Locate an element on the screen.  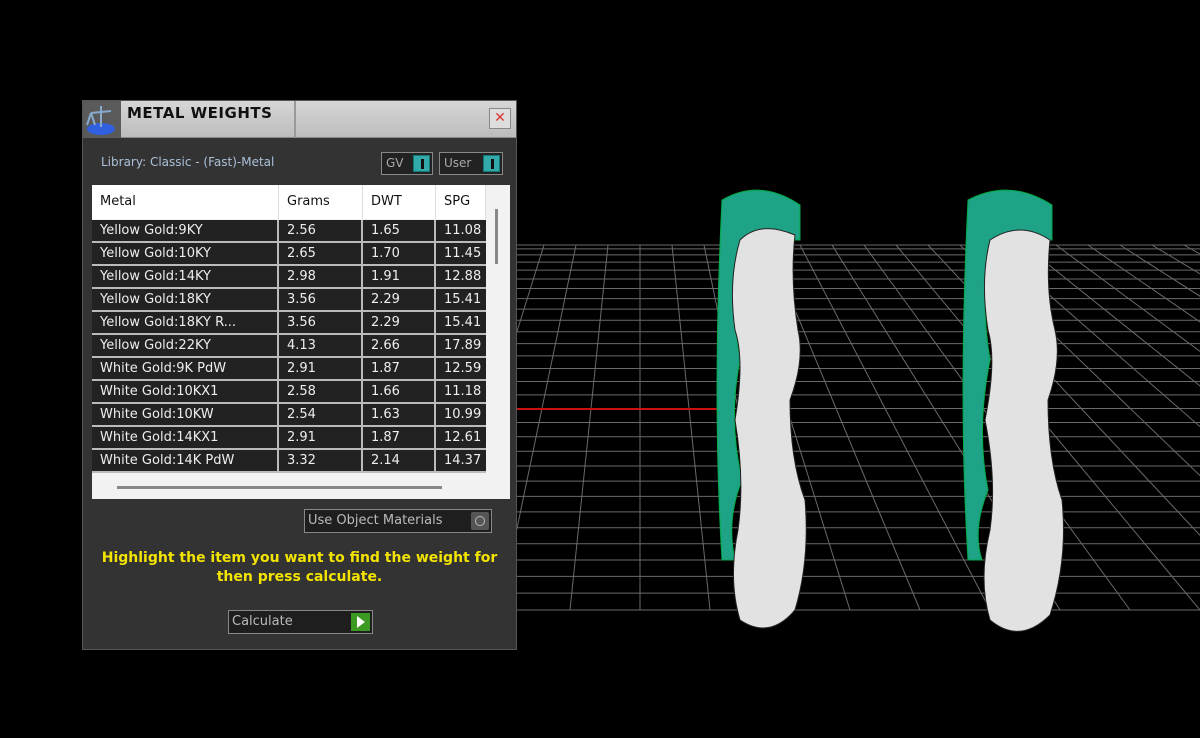
ring-model-right is located at coordinates (1013, 410).